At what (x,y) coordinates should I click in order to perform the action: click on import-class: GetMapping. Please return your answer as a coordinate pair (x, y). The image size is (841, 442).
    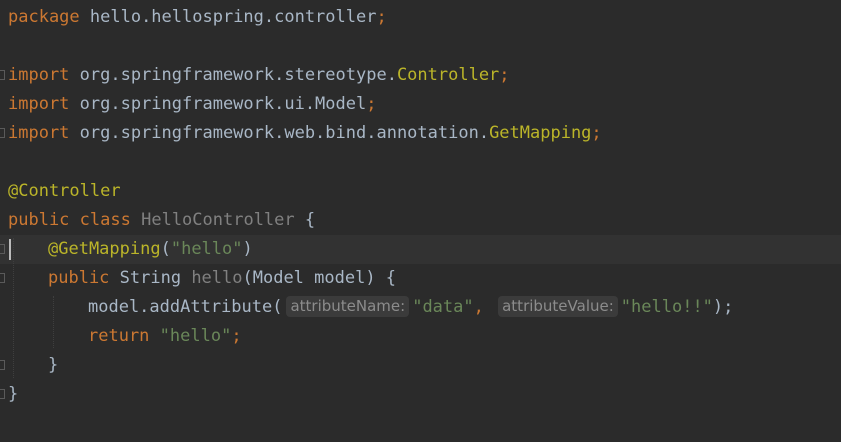
    Looking at the image, I should click on (540, 133).